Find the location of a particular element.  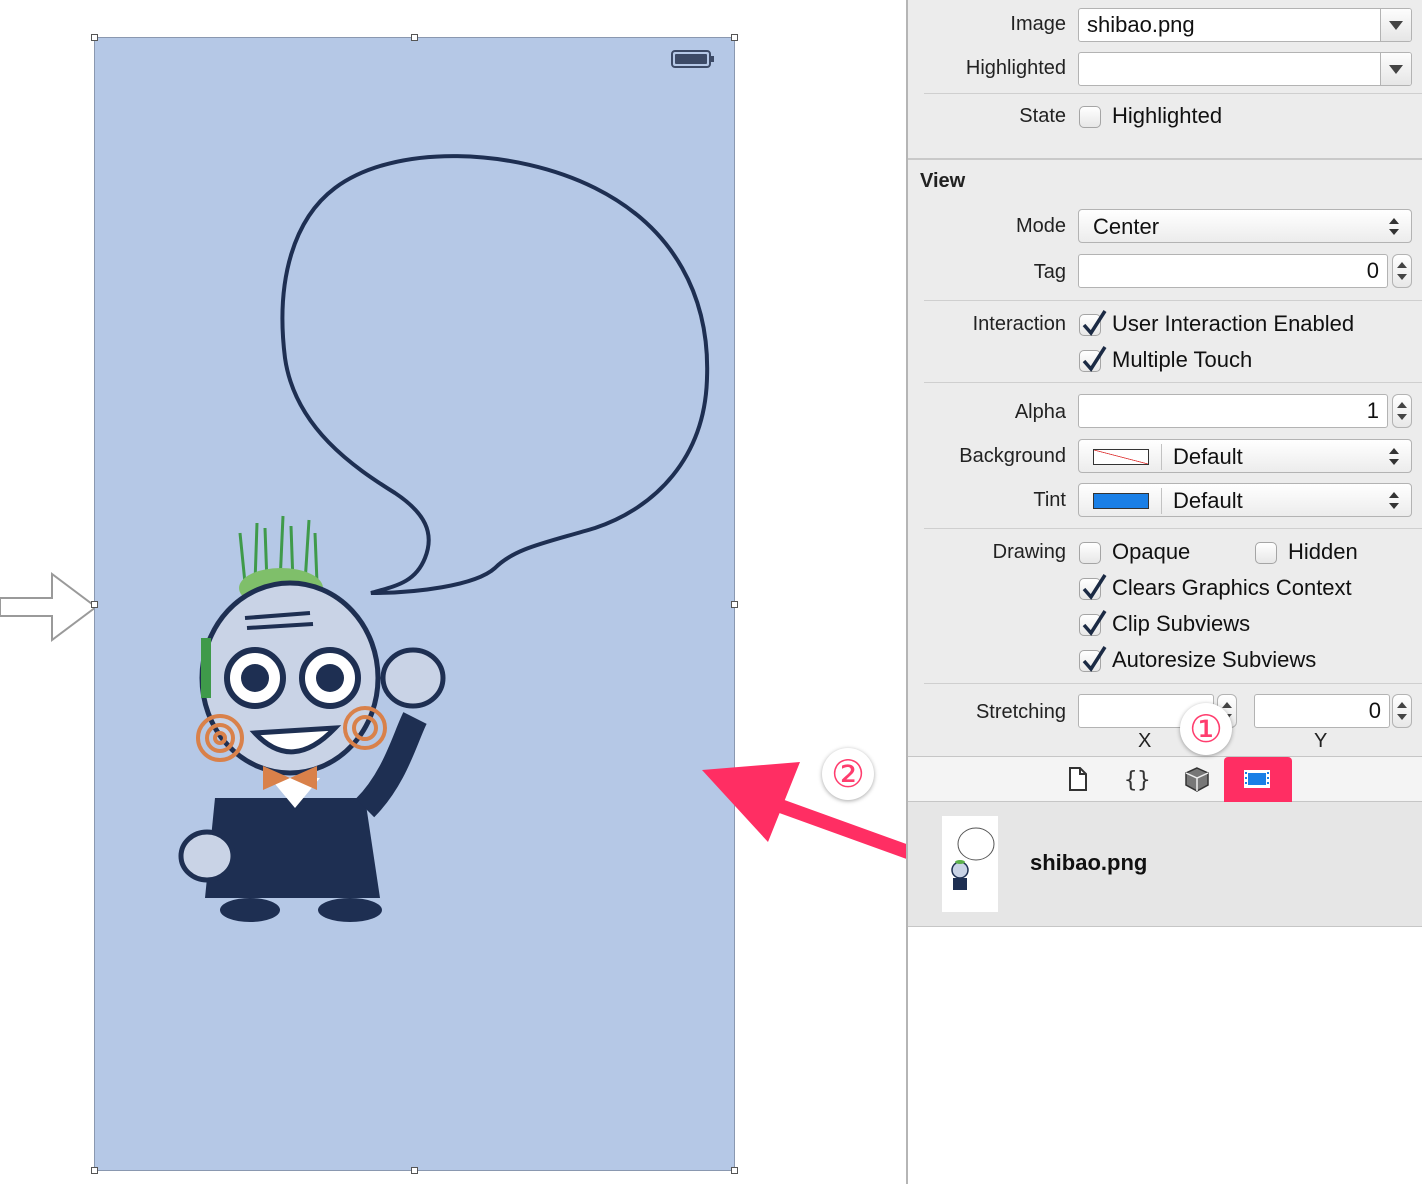

resize-handle-top is located at coordinates (414, 37).